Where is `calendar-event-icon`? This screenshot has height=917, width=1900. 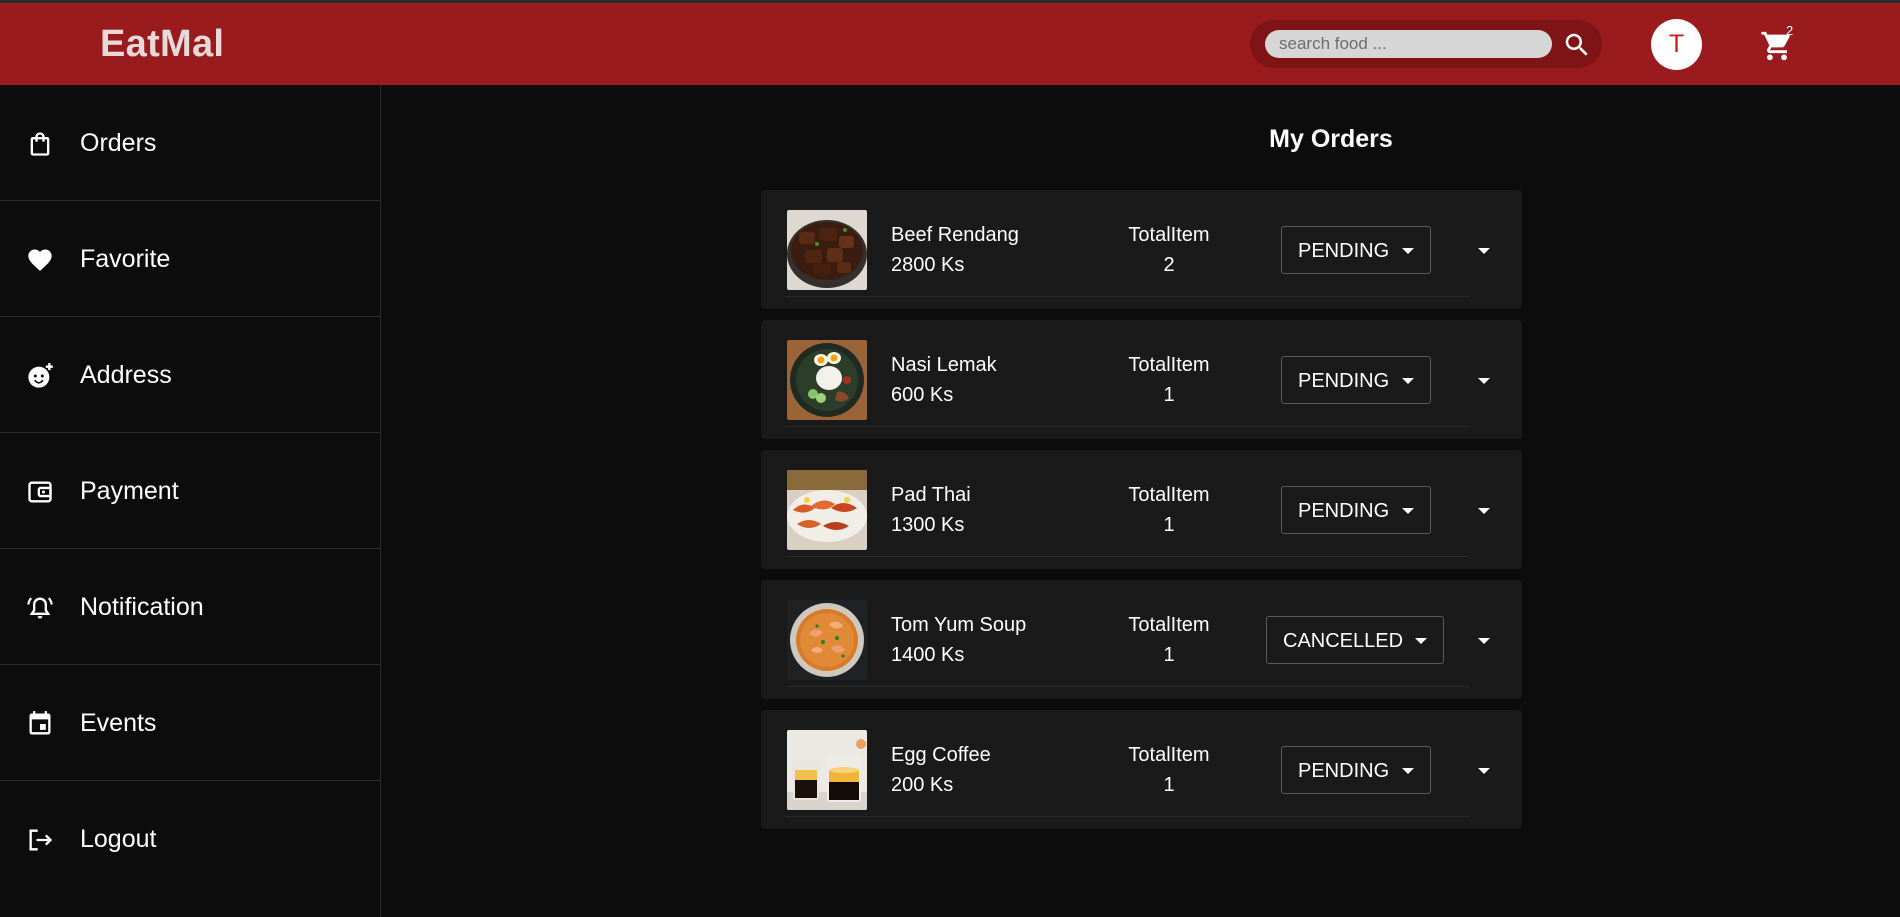 calendar-event-icon is located at coordinates (40, 723).